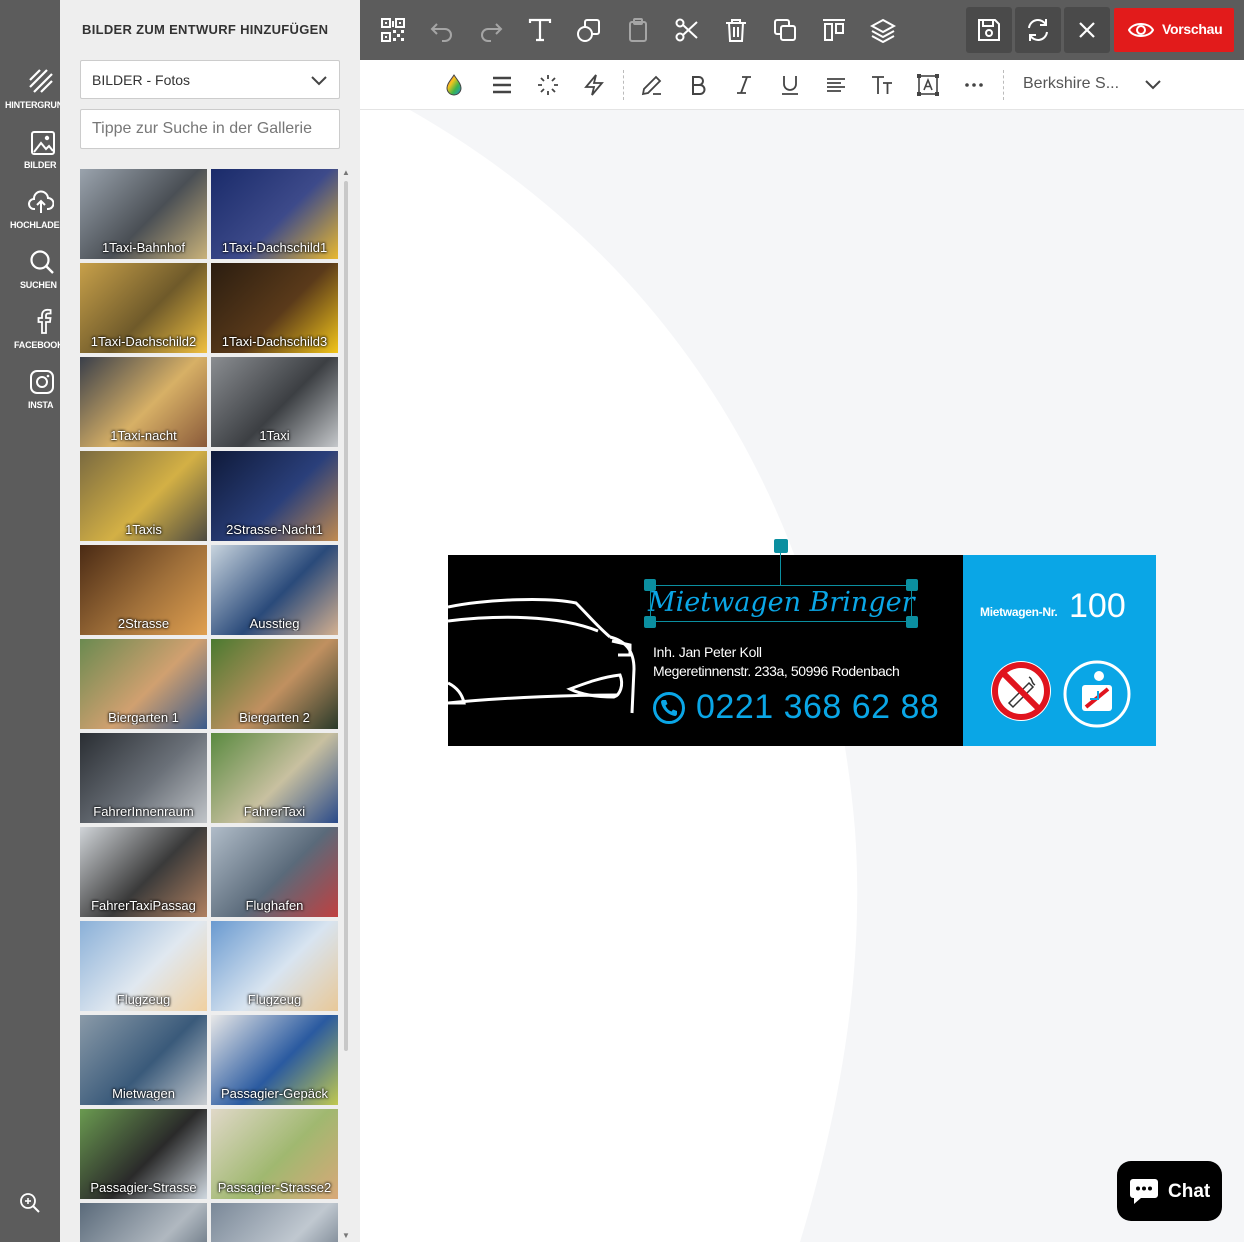 The height and width of the screenshot is (1242, 1244). What do you see at coordinates (836, 85) in the screenshot?
I see `text-align-button` at bounding box center [836, 85].